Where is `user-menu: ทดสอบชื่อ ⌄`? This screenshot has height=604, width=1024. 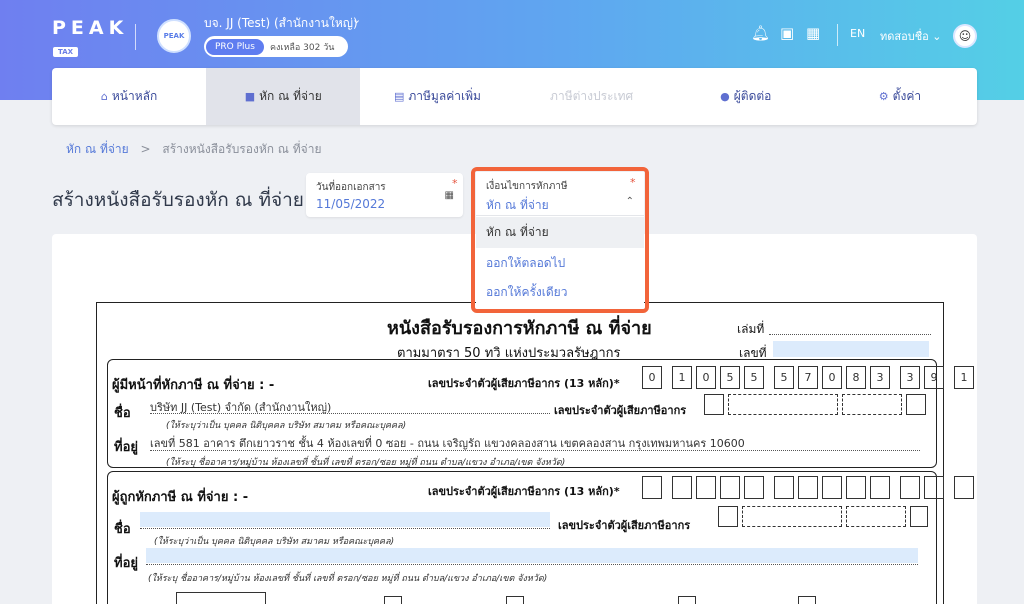 user-menu: ทดสอบชื่อ ⌄ is located at coordinates (911, 36).